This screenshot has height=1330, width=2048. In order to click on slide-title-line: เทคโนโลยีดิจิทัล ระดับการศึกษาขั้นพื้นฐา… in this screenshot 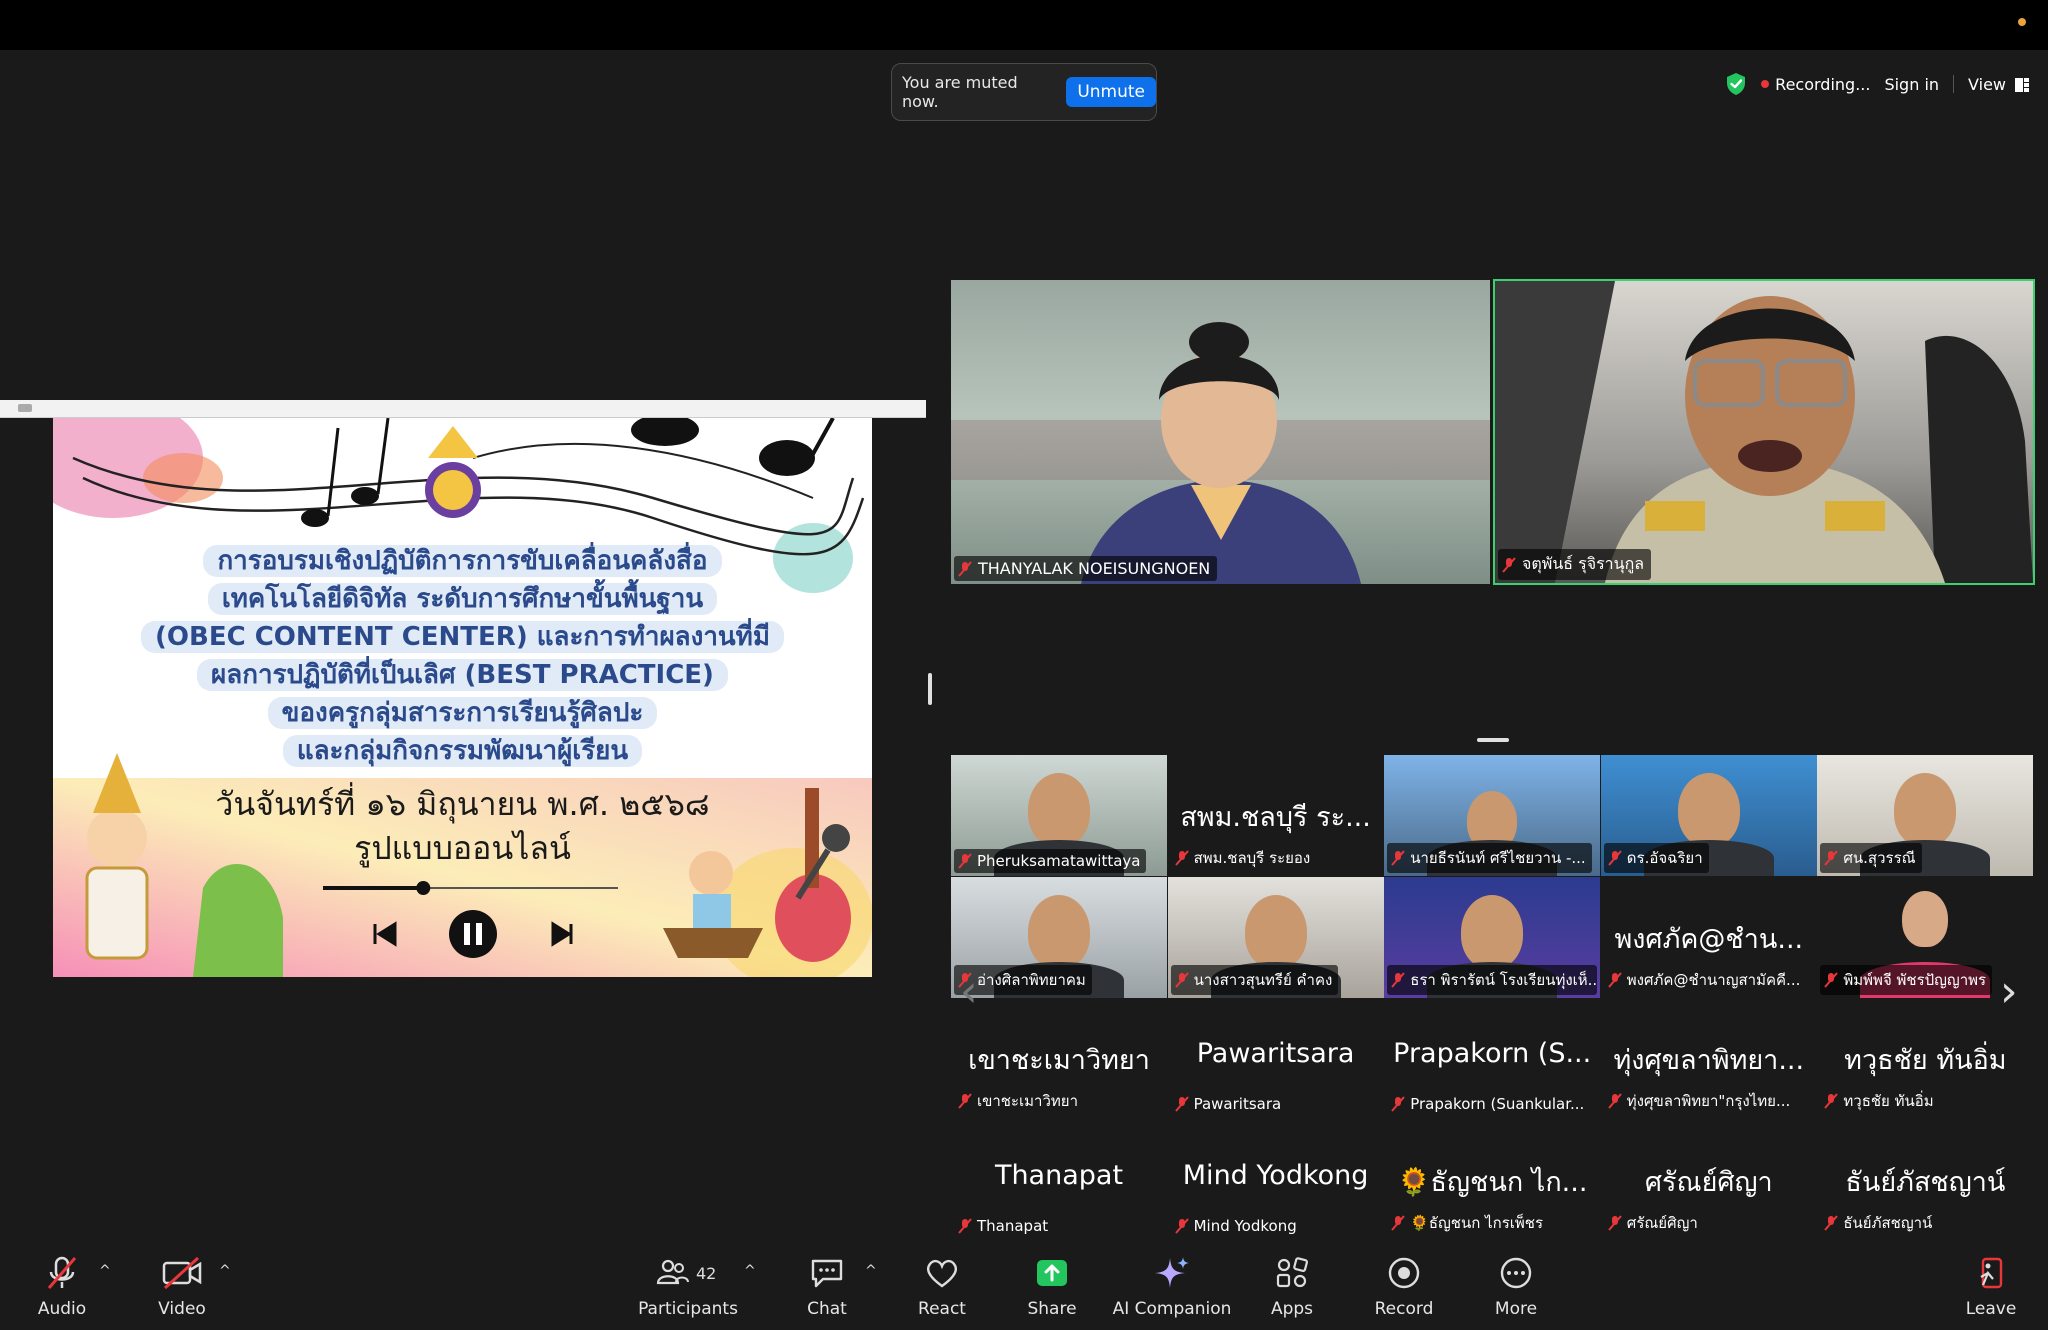, I will do `click(462, 599)`.